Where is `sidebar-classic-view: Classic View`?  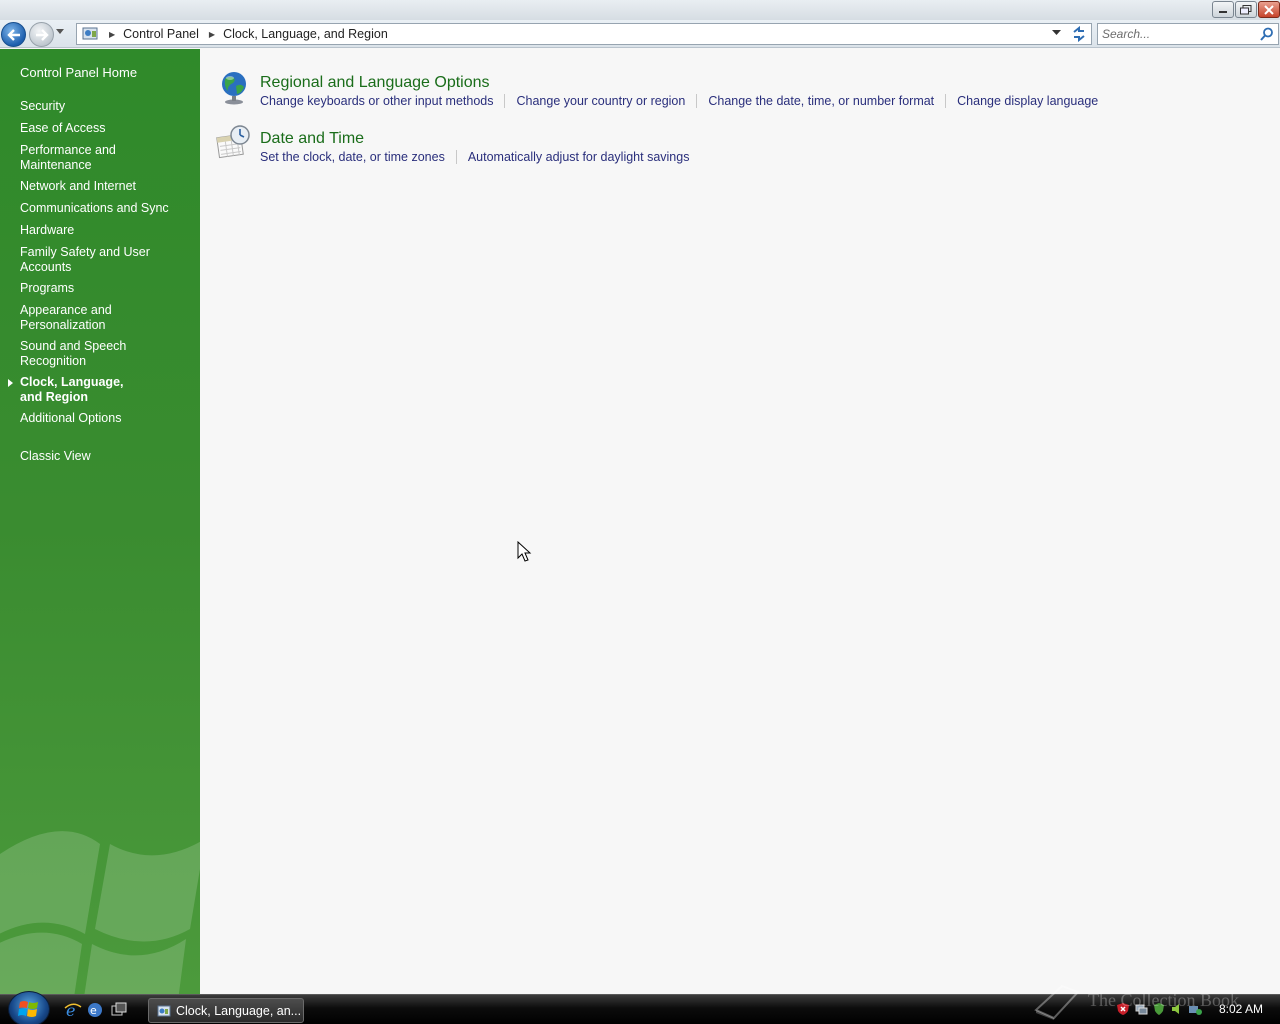 sidebar-classic-view: Classic View is located at coordinates (105, 456).